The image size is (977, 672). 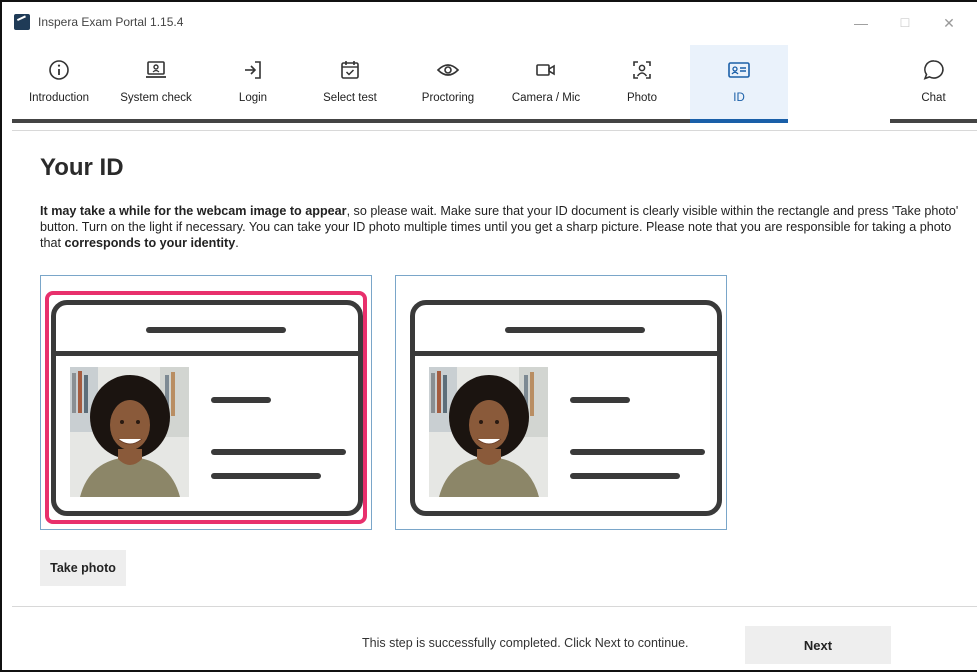 What do you see at coordinates (111, 22) in the screenshot?
I see `window-title: Inspera Exam Portal 1.15.4` at bounding box center [111, 22].